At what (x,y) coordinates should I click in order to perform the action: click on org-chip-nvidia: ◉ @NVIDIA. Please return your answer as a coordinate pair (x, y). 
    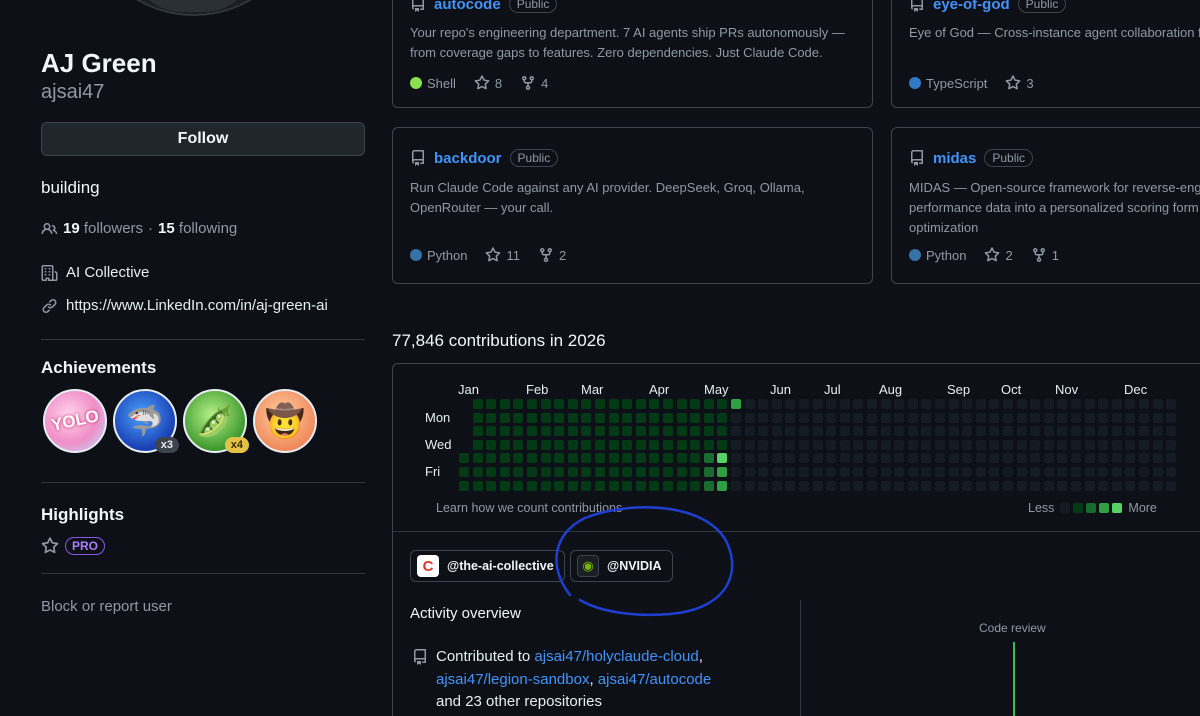
    Looking at the image, I should click on (621, 566).